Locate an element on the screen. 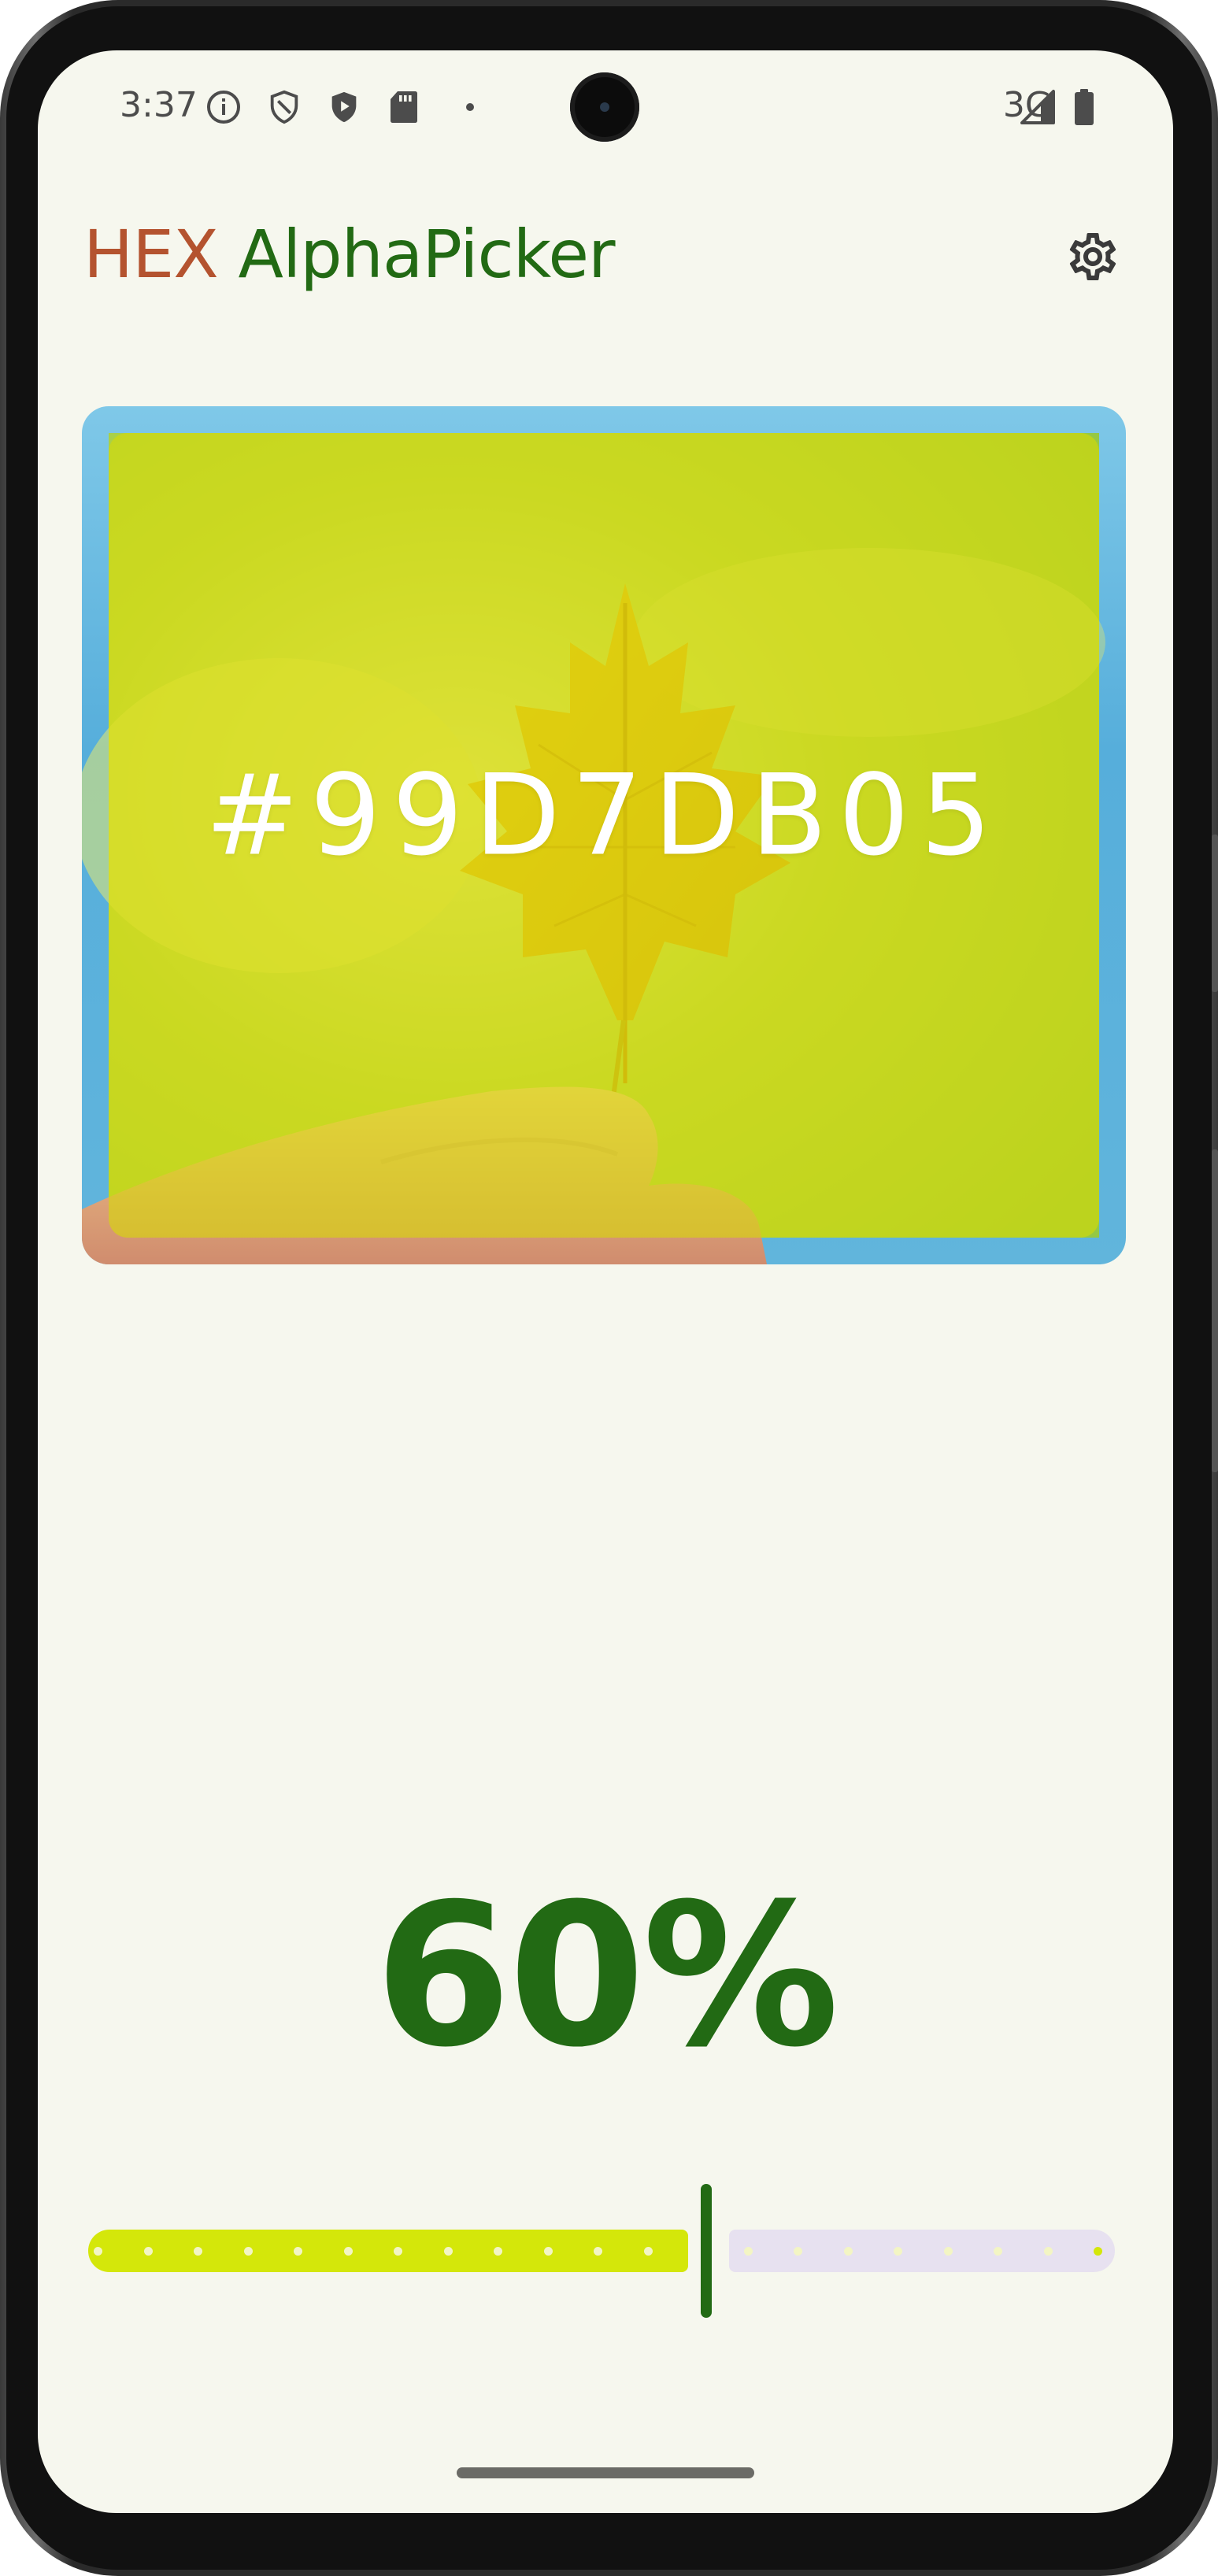 Image resolution: width=1218 pixels, height=2576 pixels. app-title-hex: HEX is located at coordinates (151, 254).